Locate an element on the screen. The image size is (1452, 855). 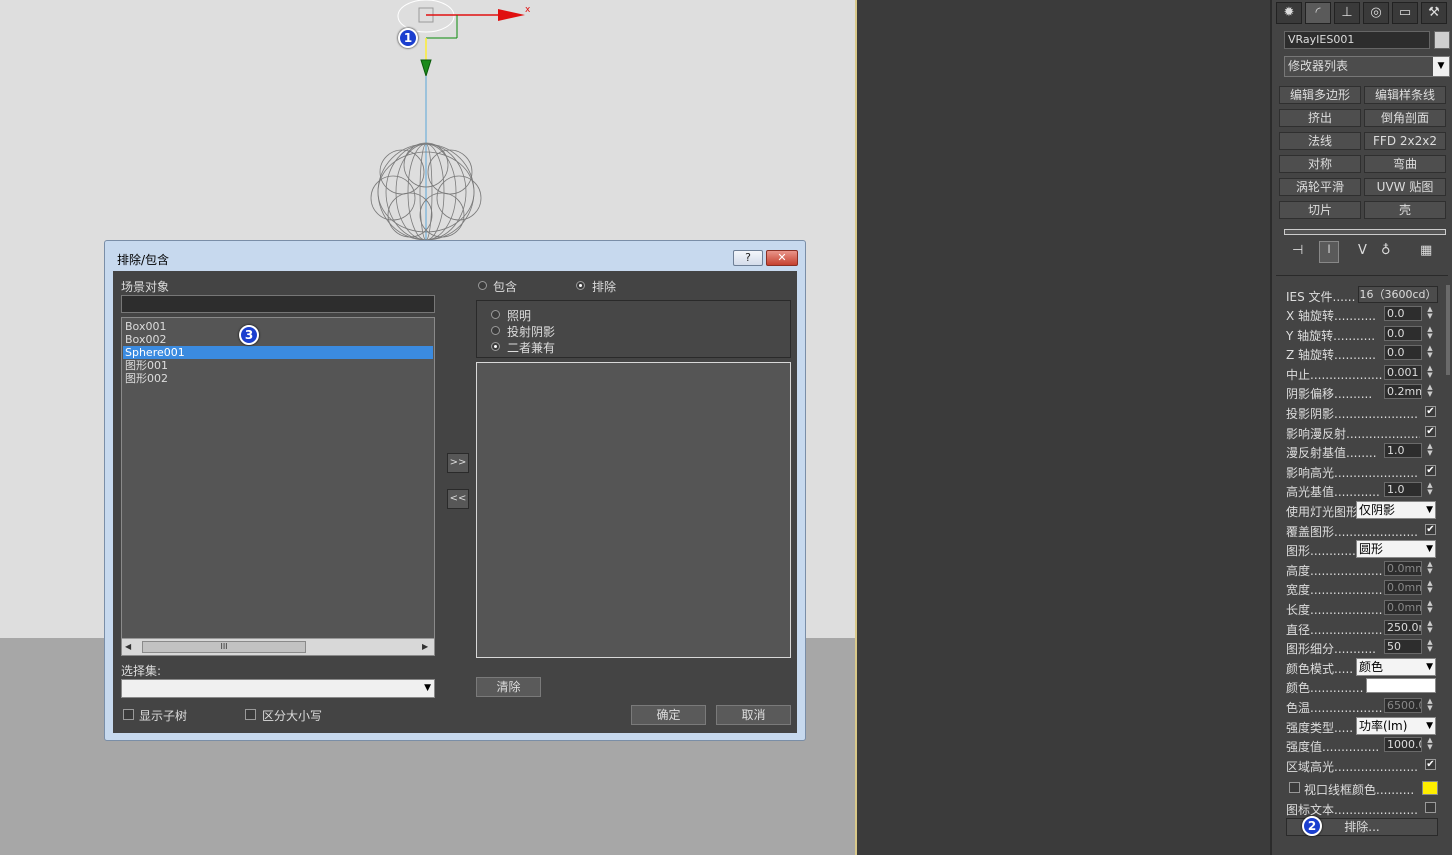
ok-button: 确定 is located at coordinates (668, 715).